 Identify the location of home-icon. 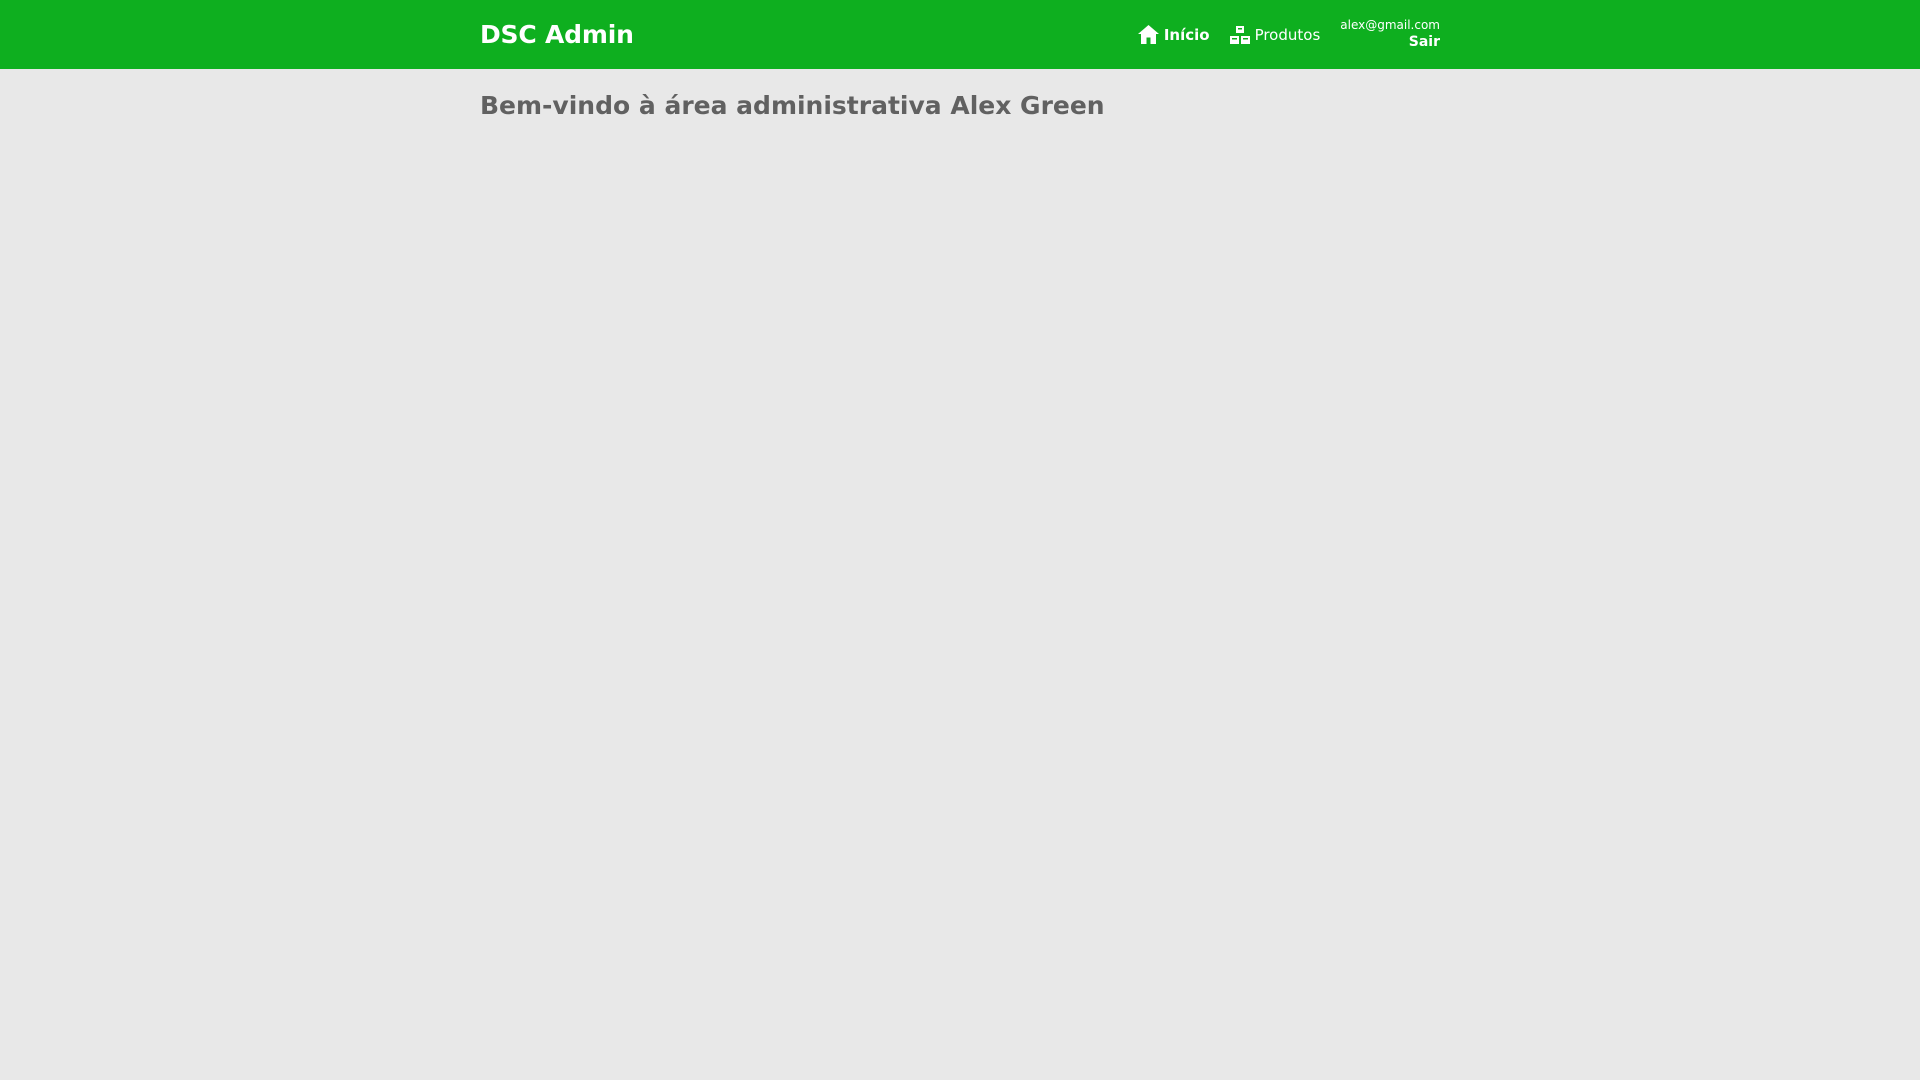
(1149, 35).